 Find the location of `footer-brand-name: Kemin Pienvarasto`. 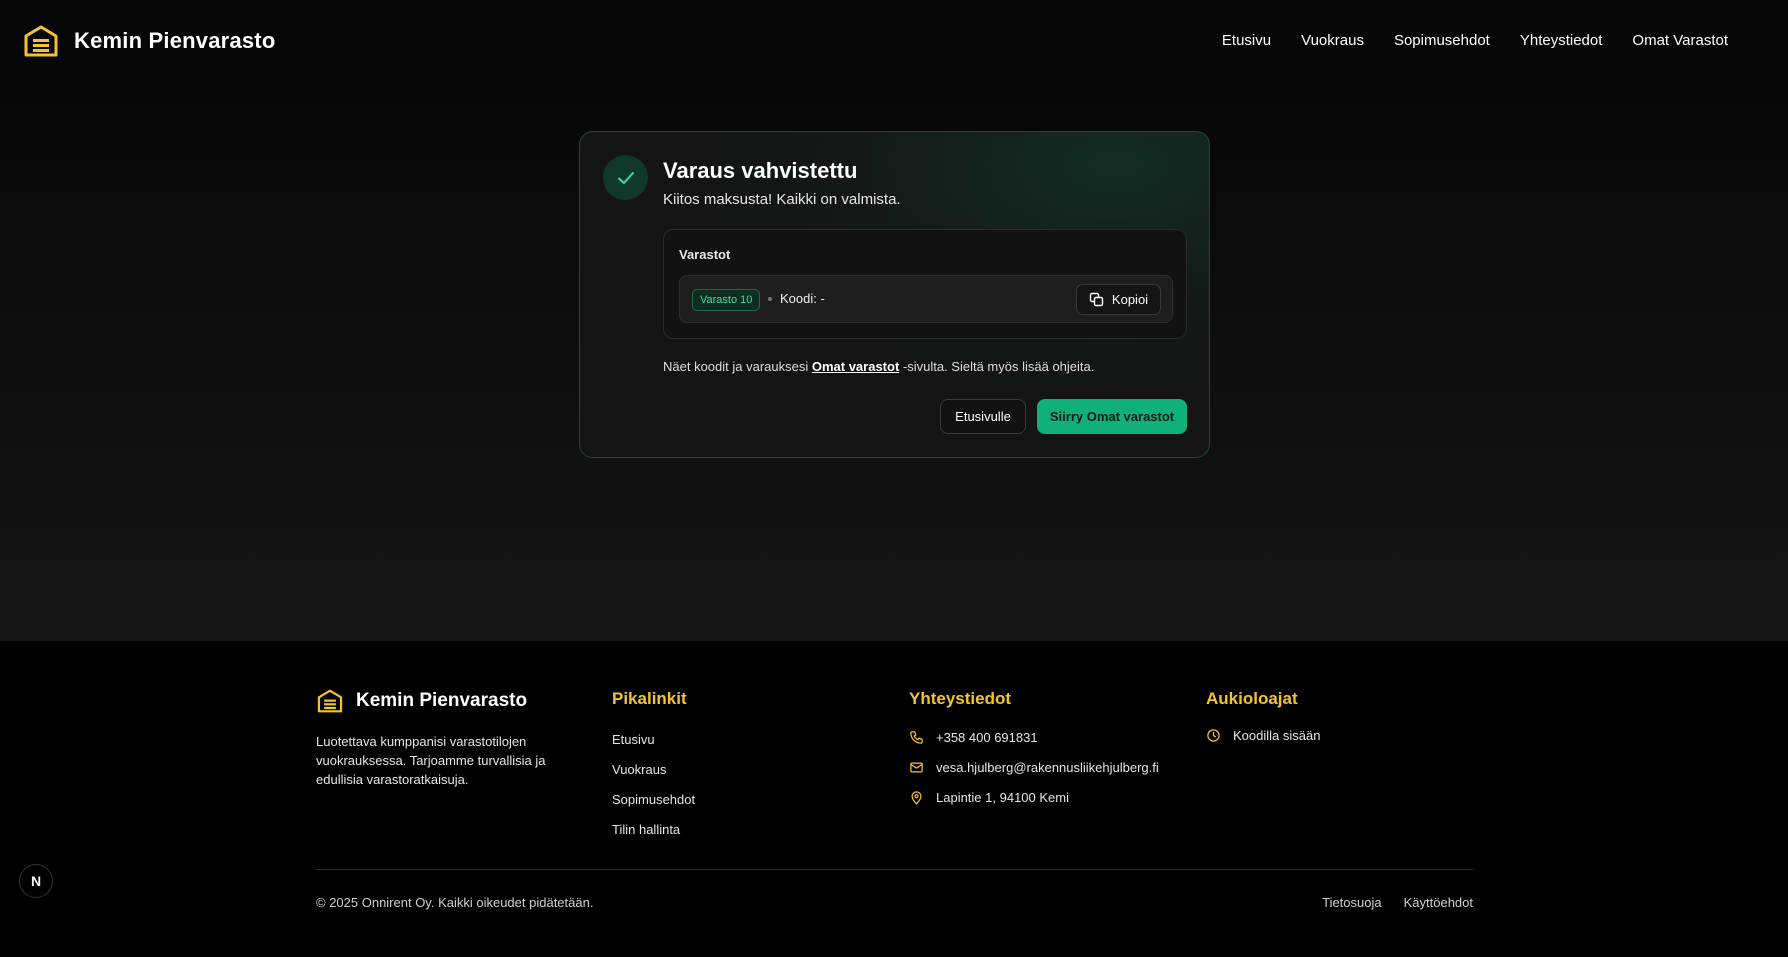

footer-brand-name: Kemin Pienvarasto is located at coordinates (442, 700).